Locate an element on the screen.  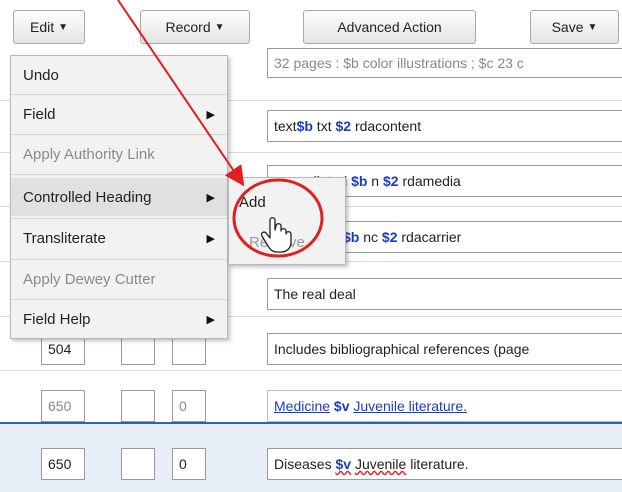
record-menu-button: Record ▼ is located at coordinates (195, 27).